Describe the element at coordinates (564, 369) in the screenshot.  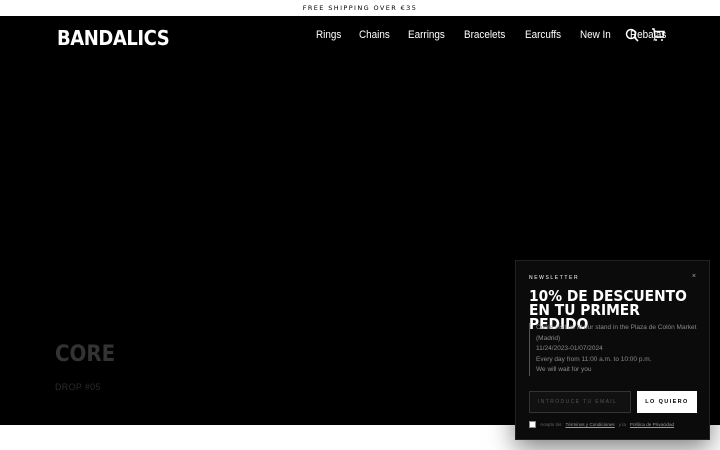
I see `newsletter-body-line: We will wait for you` at that location.